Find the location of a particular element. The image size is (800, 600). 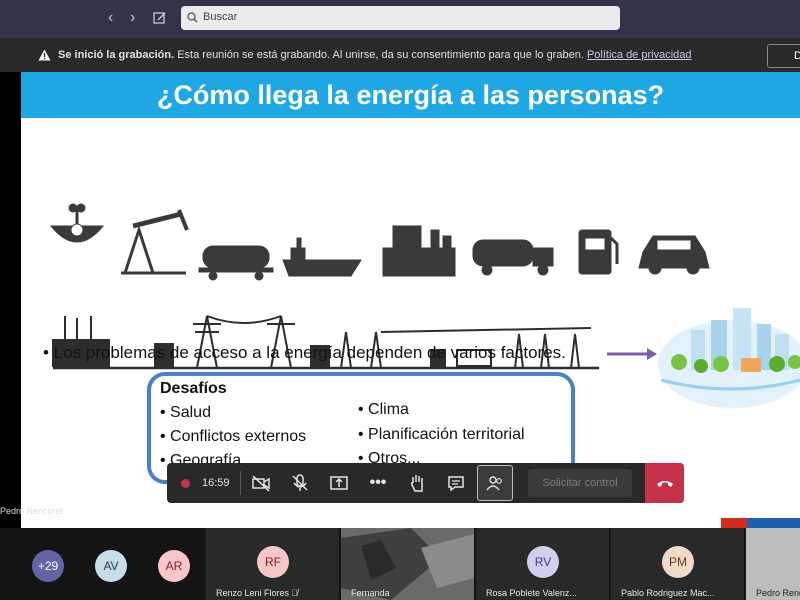

meeting-timer: 16:59 is located at coordinates (216, 483).